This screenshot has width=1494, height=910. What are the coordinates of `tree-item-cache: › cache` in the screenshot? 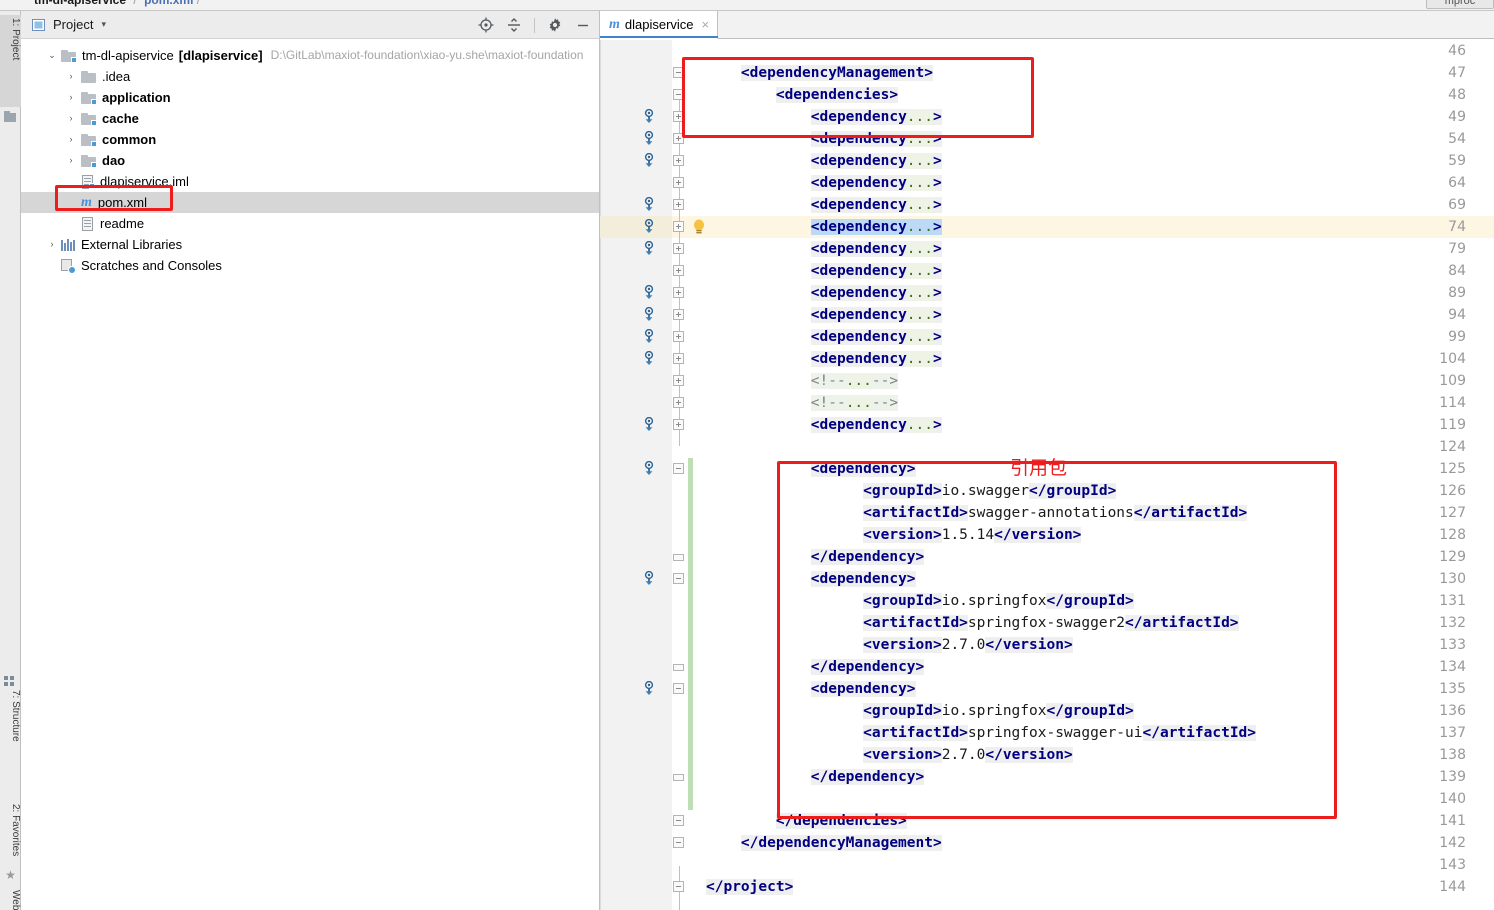 It's located at (310, 118).